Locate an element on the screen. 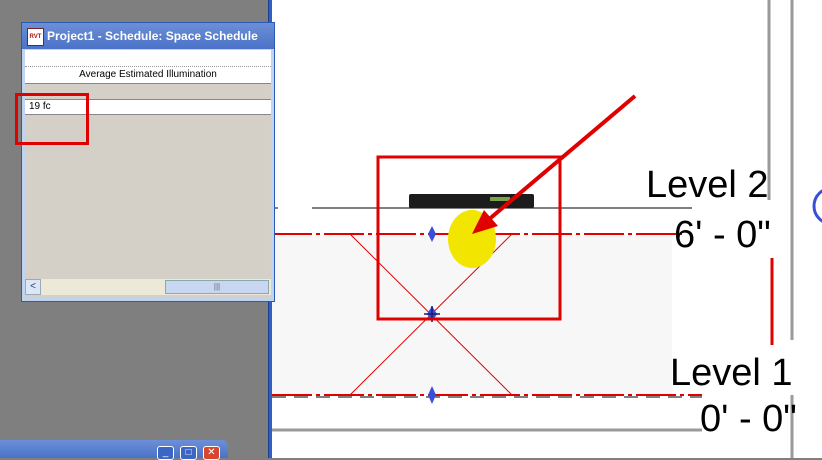 This screenshot has height=460, width=822. revit-app-icon: RVT is located at coordinates (35, 37).